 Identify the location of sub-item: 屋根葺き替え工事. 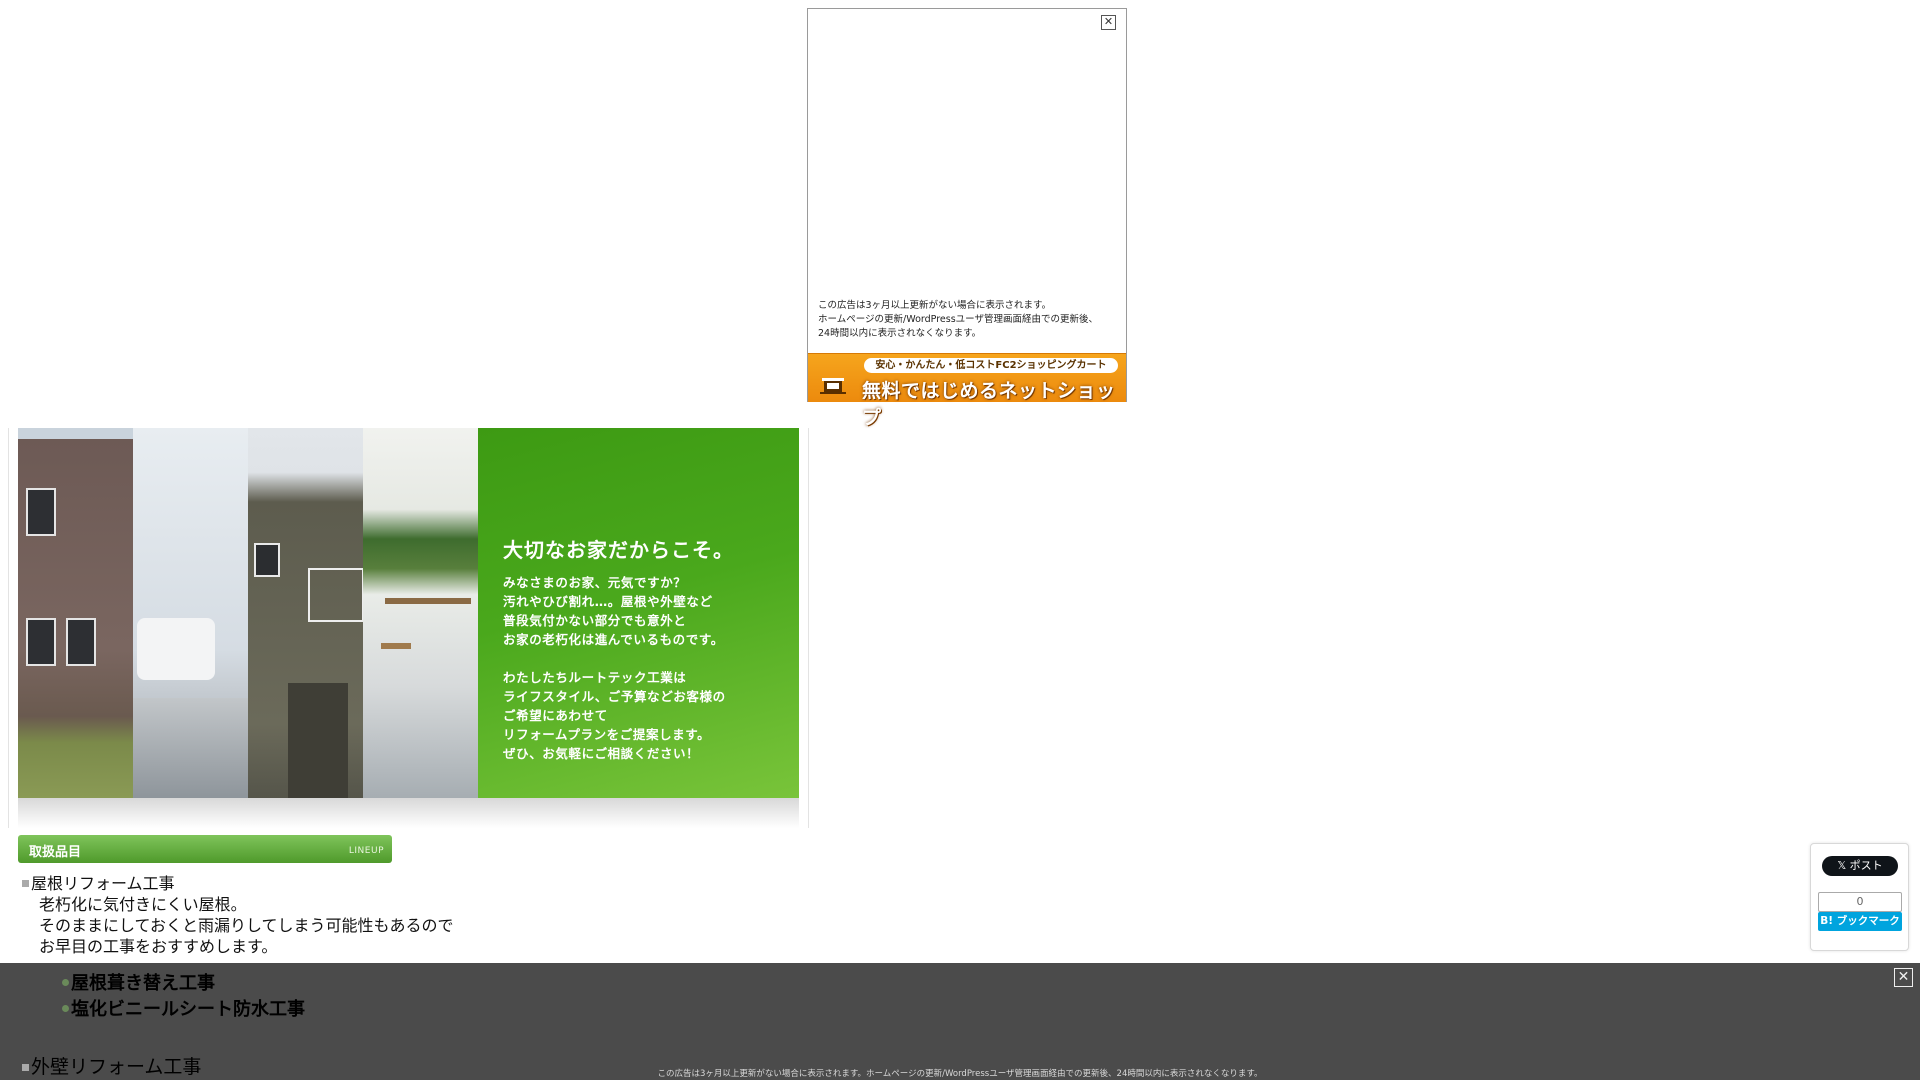
(392, 984).